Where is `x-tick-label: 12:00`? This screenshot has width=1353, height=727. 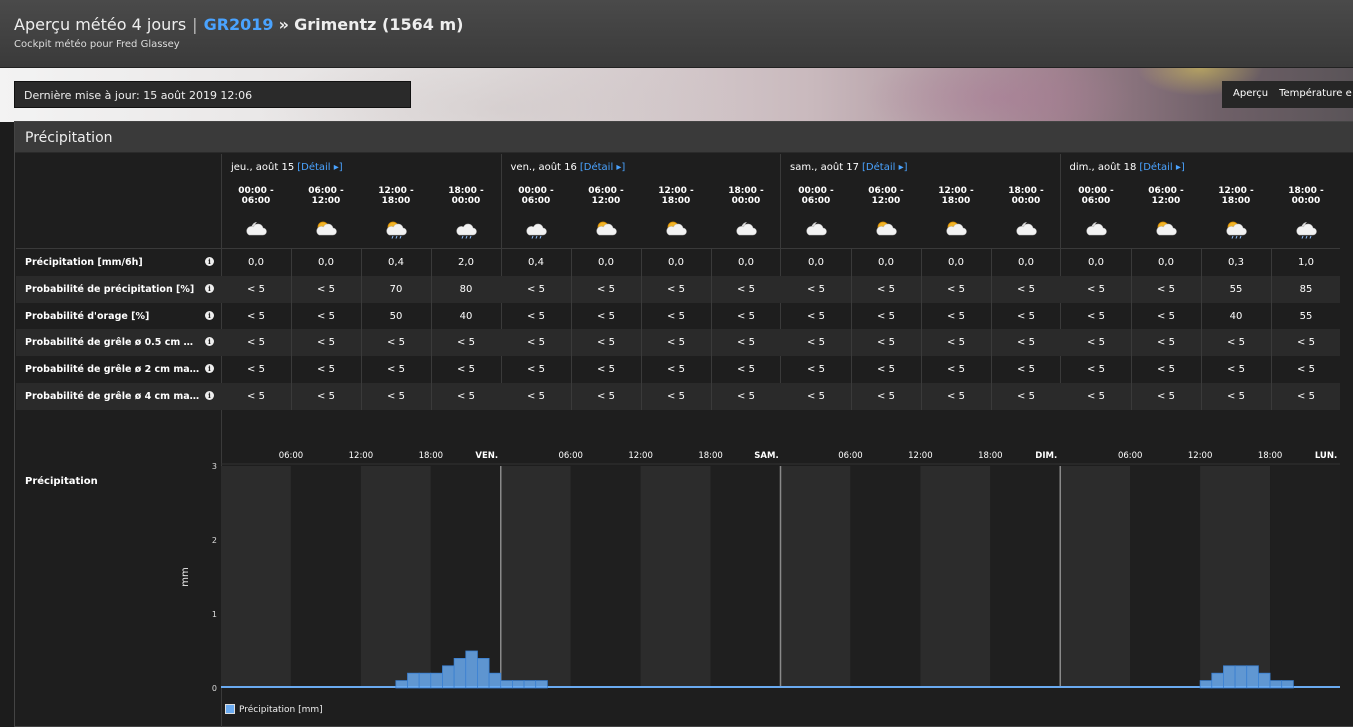 x-tick-label: 12:00 is located at coordinates (361, 456).